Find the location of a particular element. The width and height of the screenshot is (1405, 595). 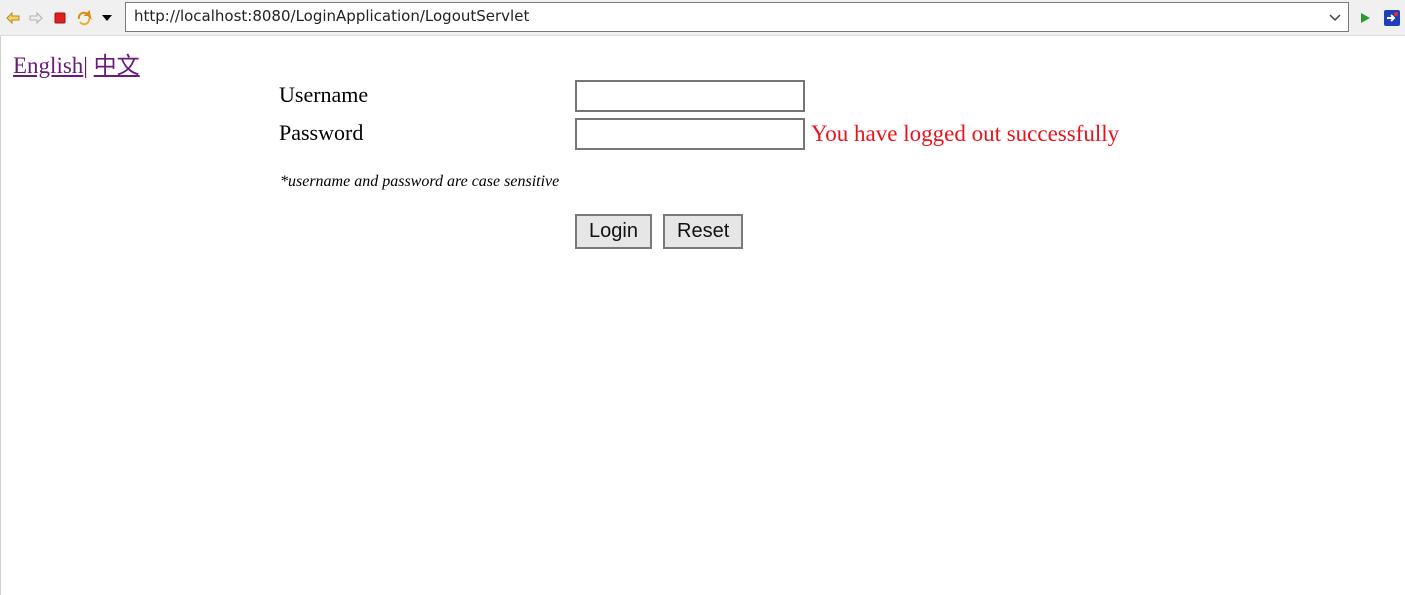

username-label: Username is located at coordinates (324, 94).